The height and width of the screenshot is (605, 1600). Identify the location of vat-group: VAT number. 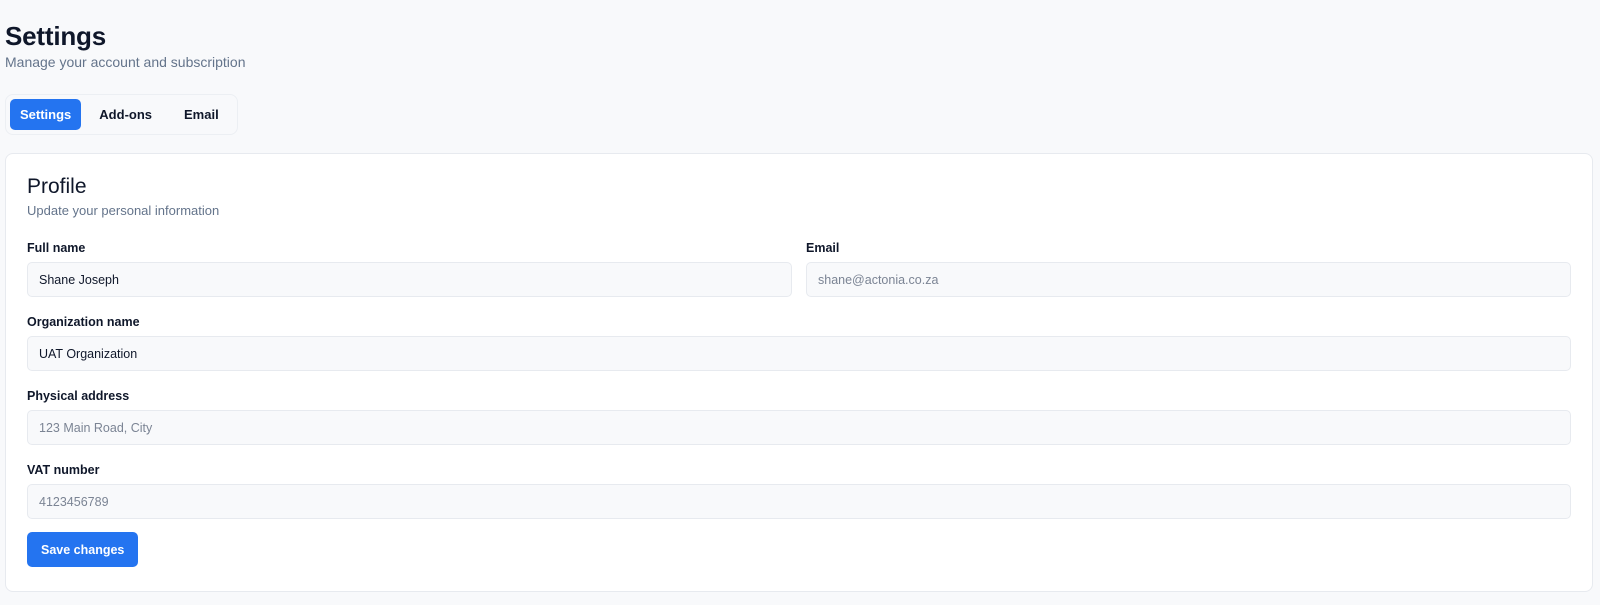
(799, 490).